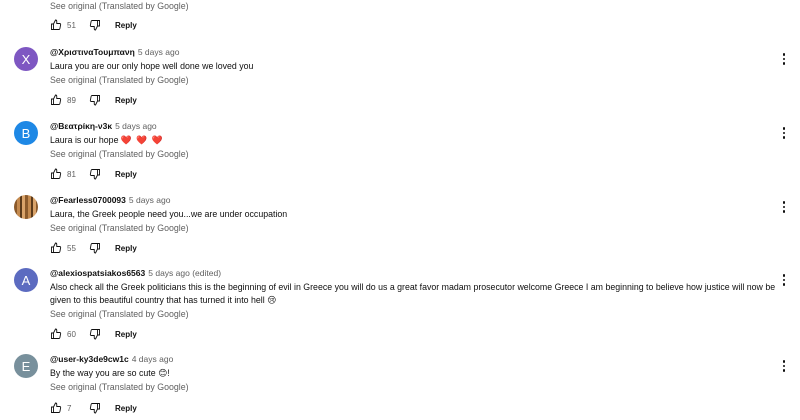  I want to click on like-count: 60, so click(71, 334).